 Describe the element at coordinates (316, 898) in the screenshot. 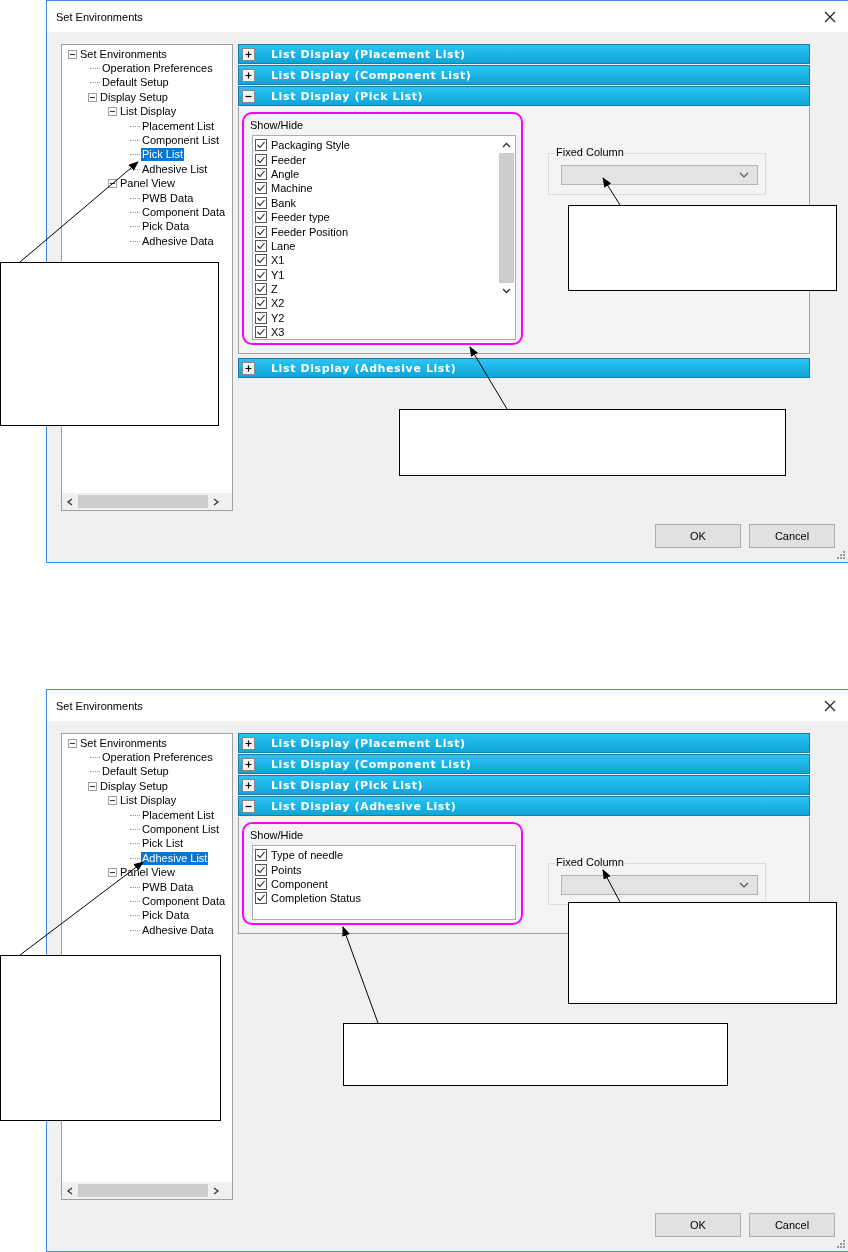

I see `checkbox-label: Completion Status` at that location.